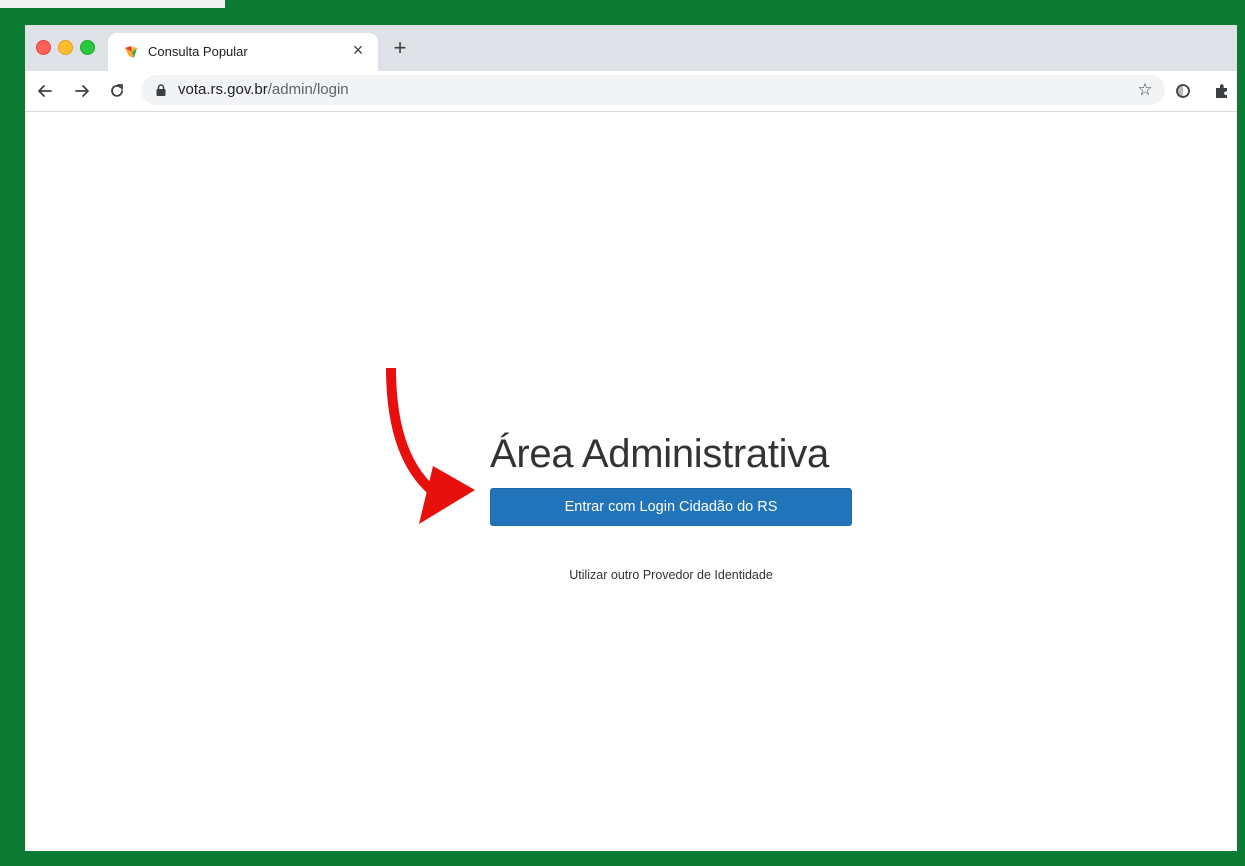 This screenshot has width=1245, height=866. What do you see at coordinates (430, 445) in the screenshot?
I see `annotation-arrow-icon` at bounding box center [430, 445].